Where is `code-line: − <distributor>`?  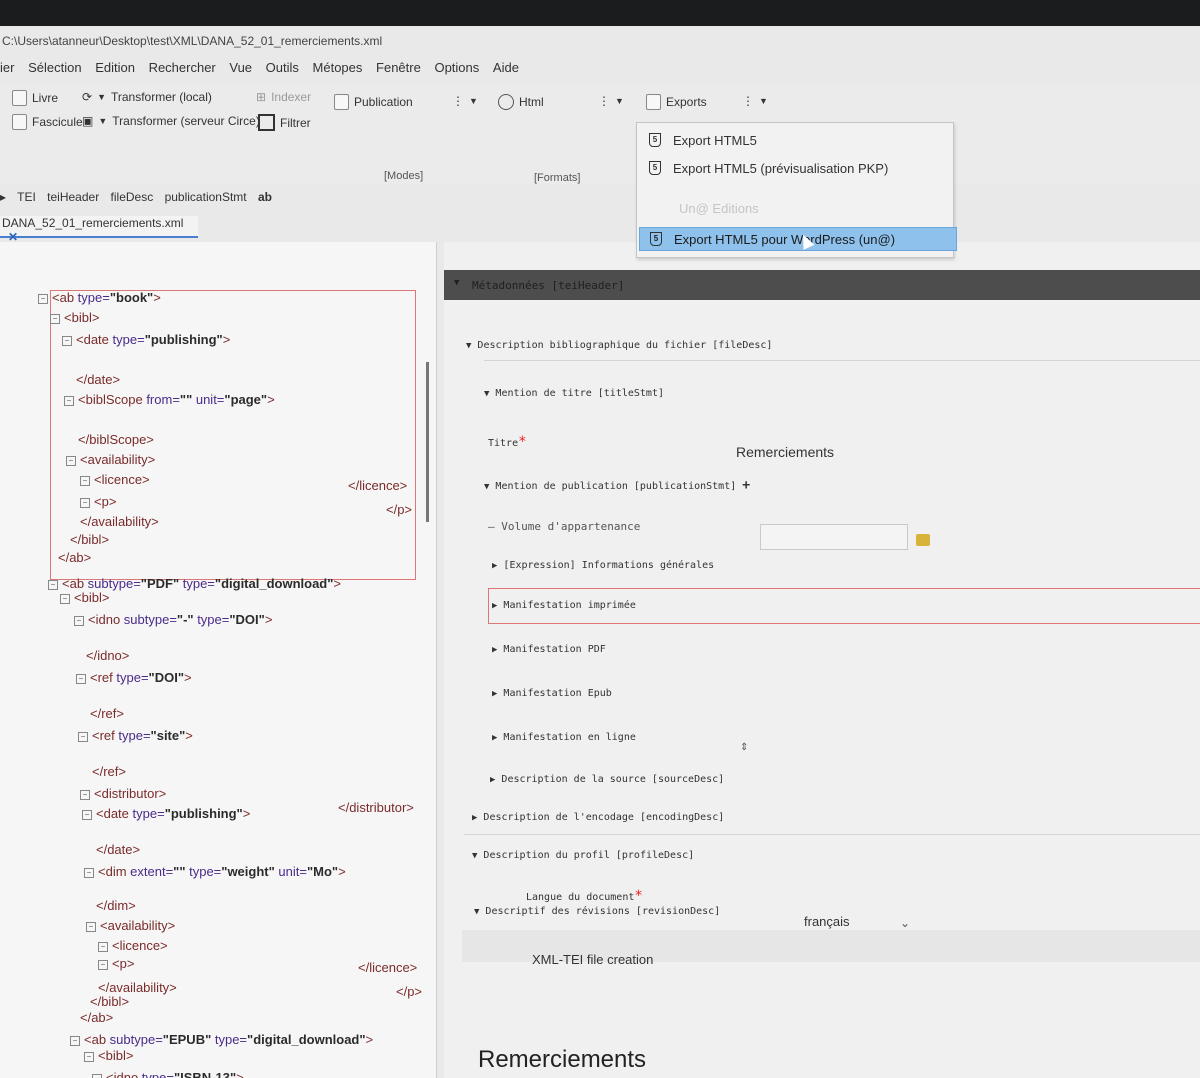 code-line: − <distributor> is located at coordinates (123, 793).